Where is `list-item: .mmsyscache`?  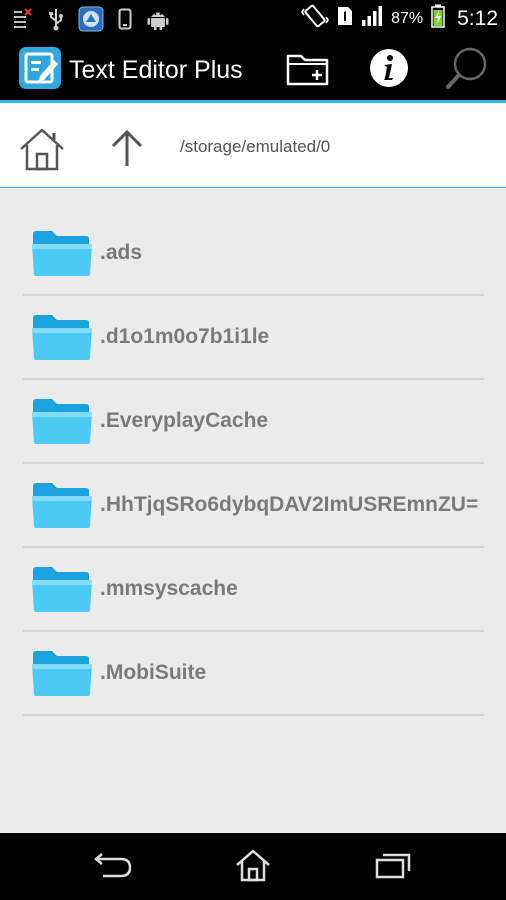
list-item: .mmsyscache is located at coordinates (253, 590).